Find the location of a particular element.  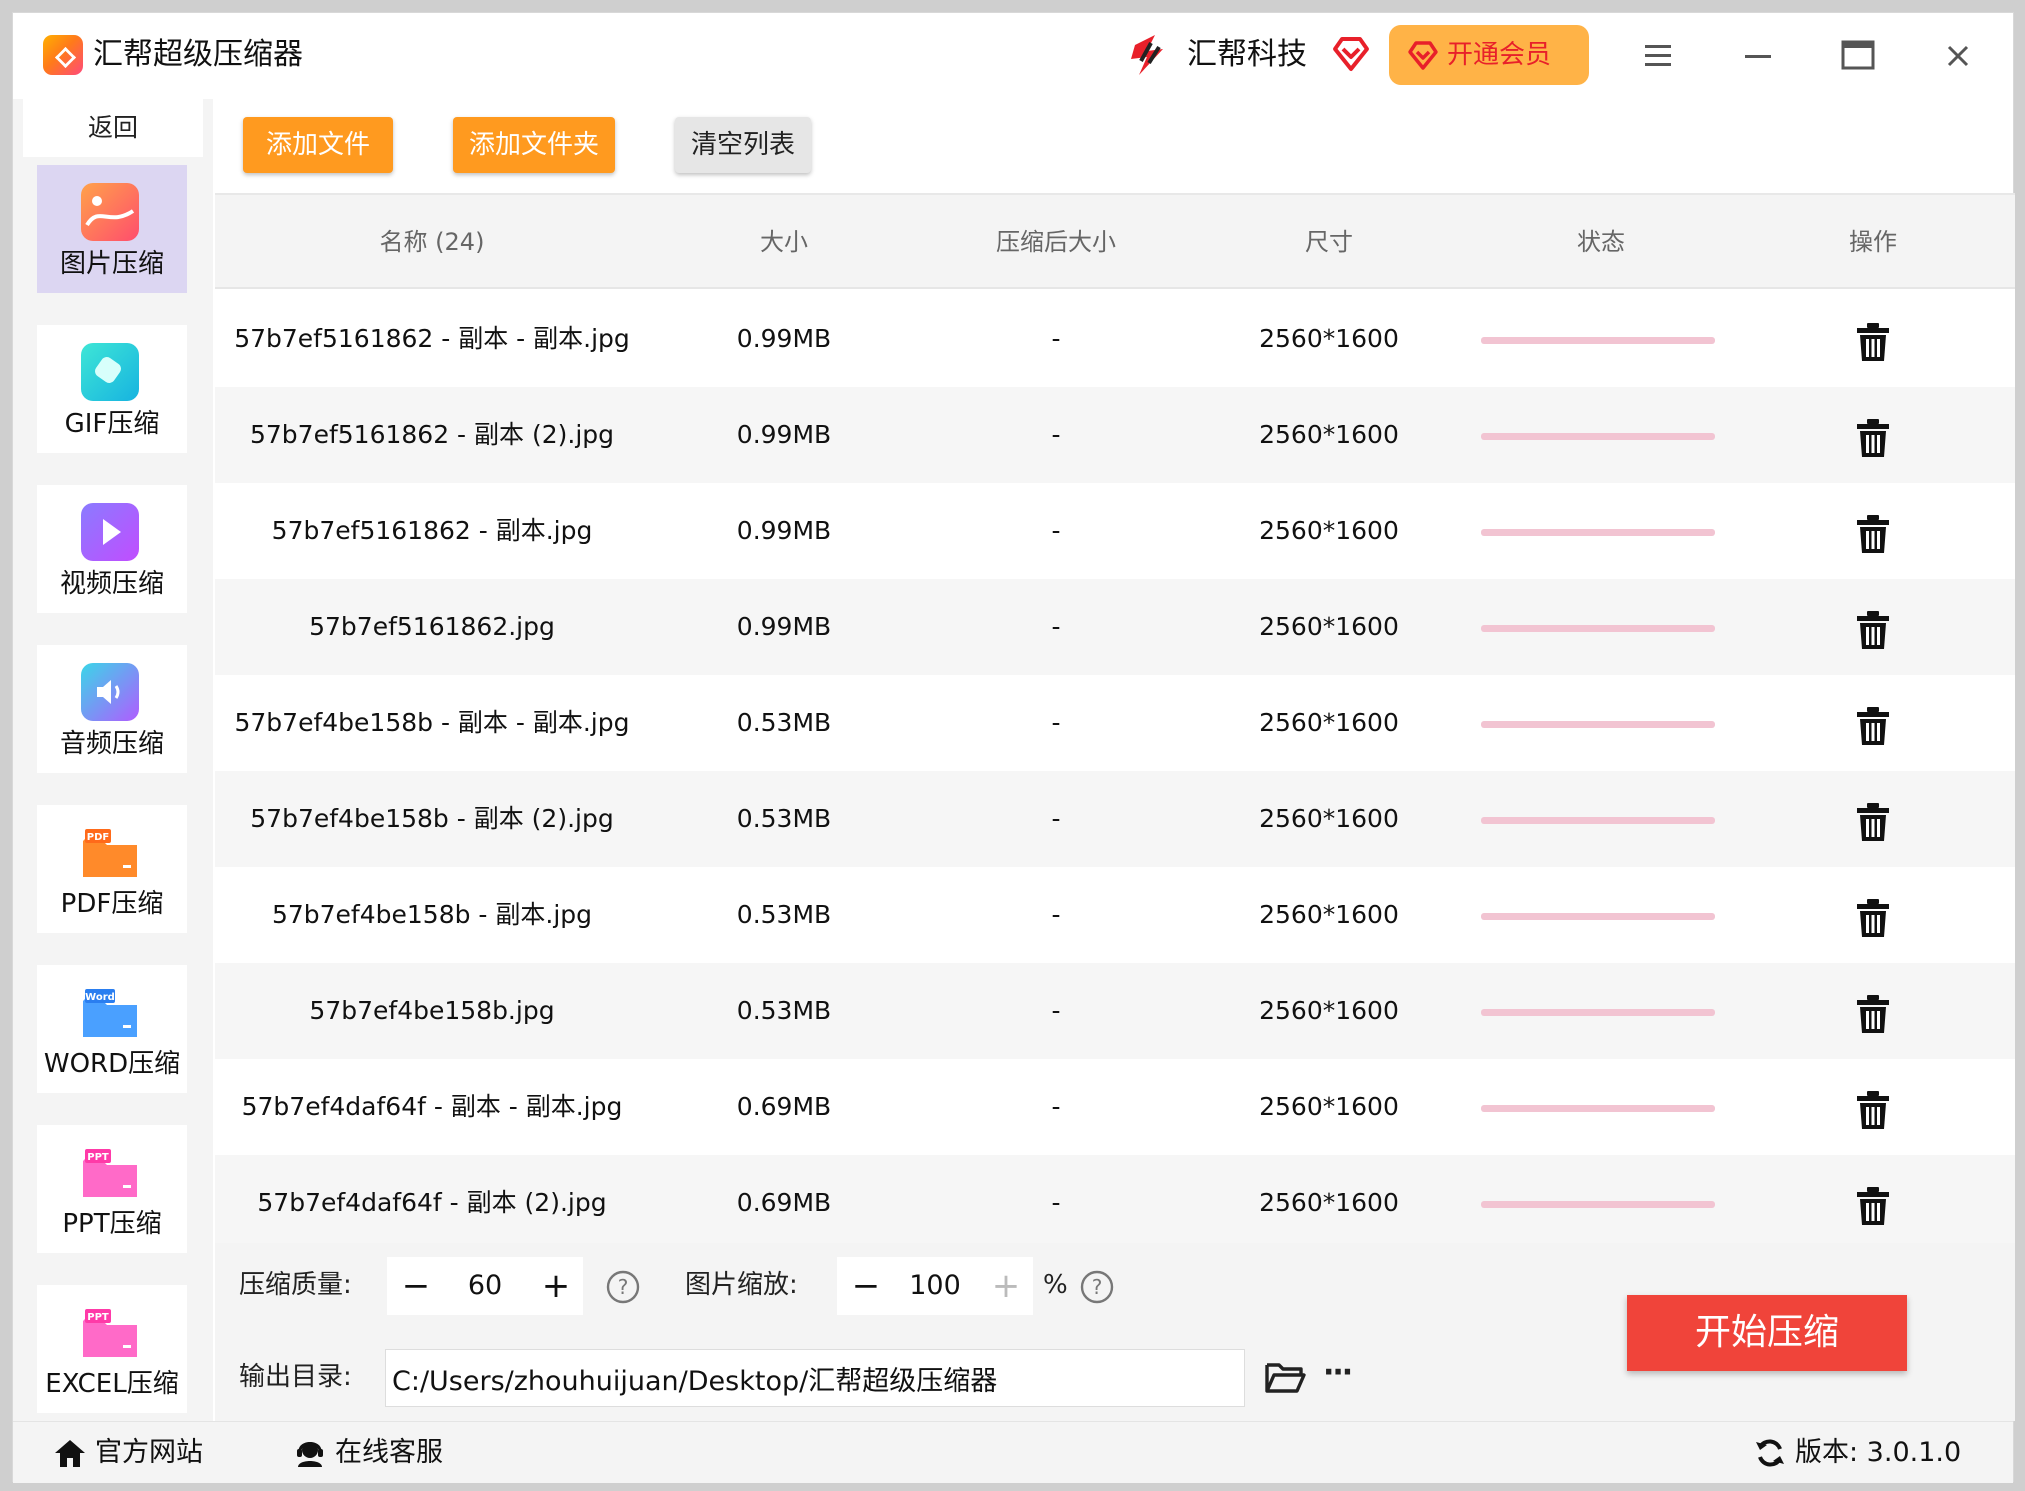

footer: 官方网站 在线客服 版本: 3.0.1.0 is located at coordinates (1013, 1452).